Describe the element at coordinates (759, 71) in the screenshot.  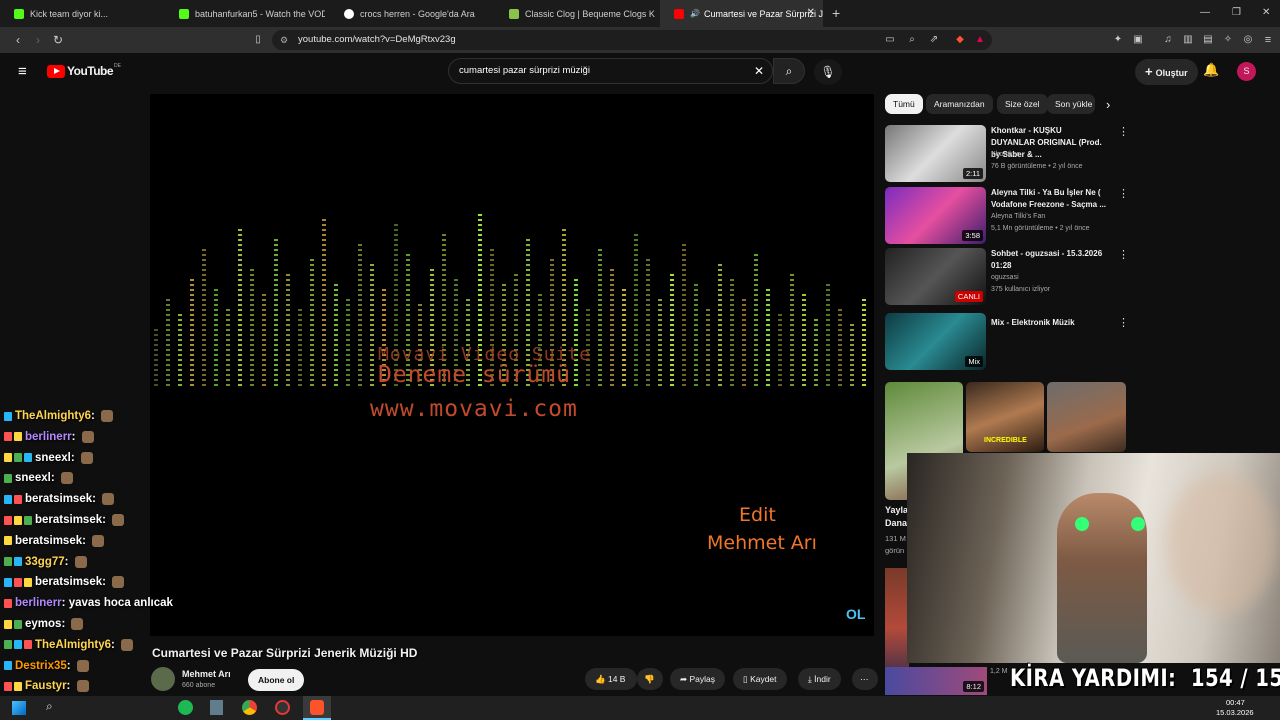
I see `clear-search-icon: ✕` at that location.